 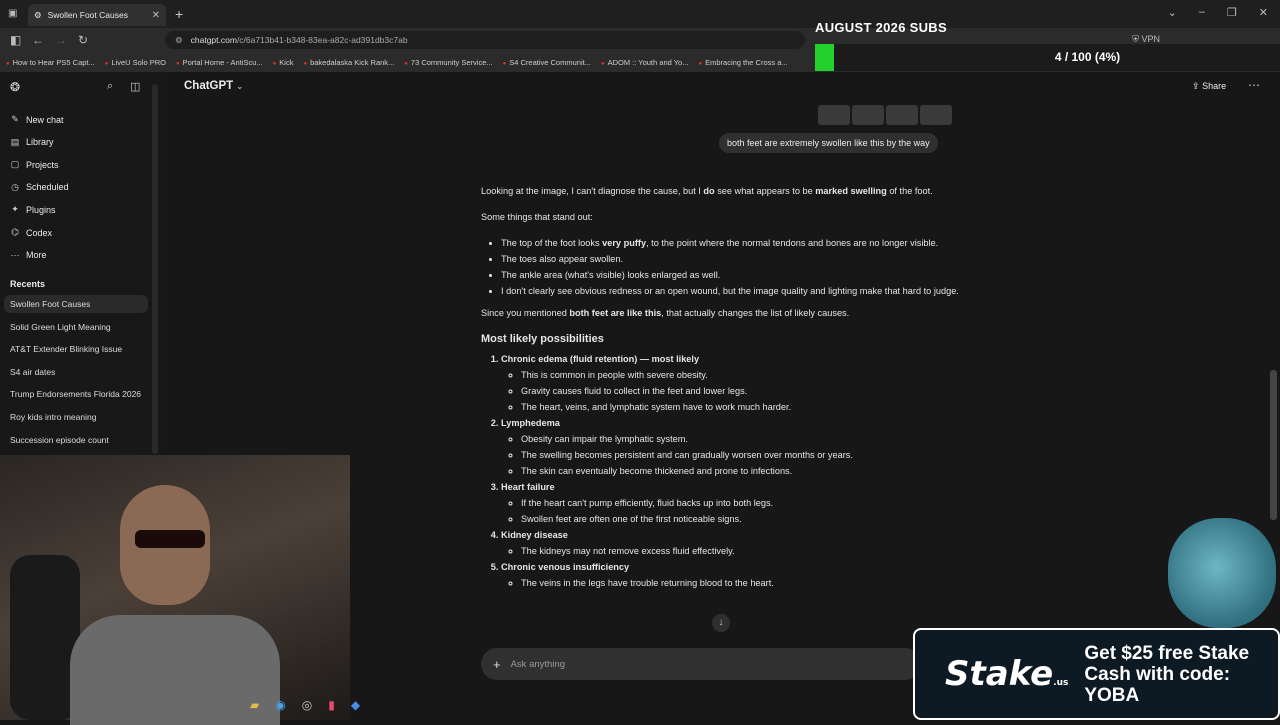 I want to click on file-explorer-icon: ▰, so click(x=254, y=705).